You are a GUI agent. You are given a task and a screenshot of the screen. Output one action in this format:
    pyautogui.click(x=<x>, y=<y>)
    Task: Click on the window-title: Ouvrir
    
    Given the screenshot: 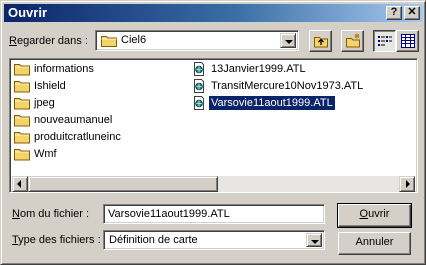 What is the action you would take?
    pyautogui.click(x=28, y=12)
    